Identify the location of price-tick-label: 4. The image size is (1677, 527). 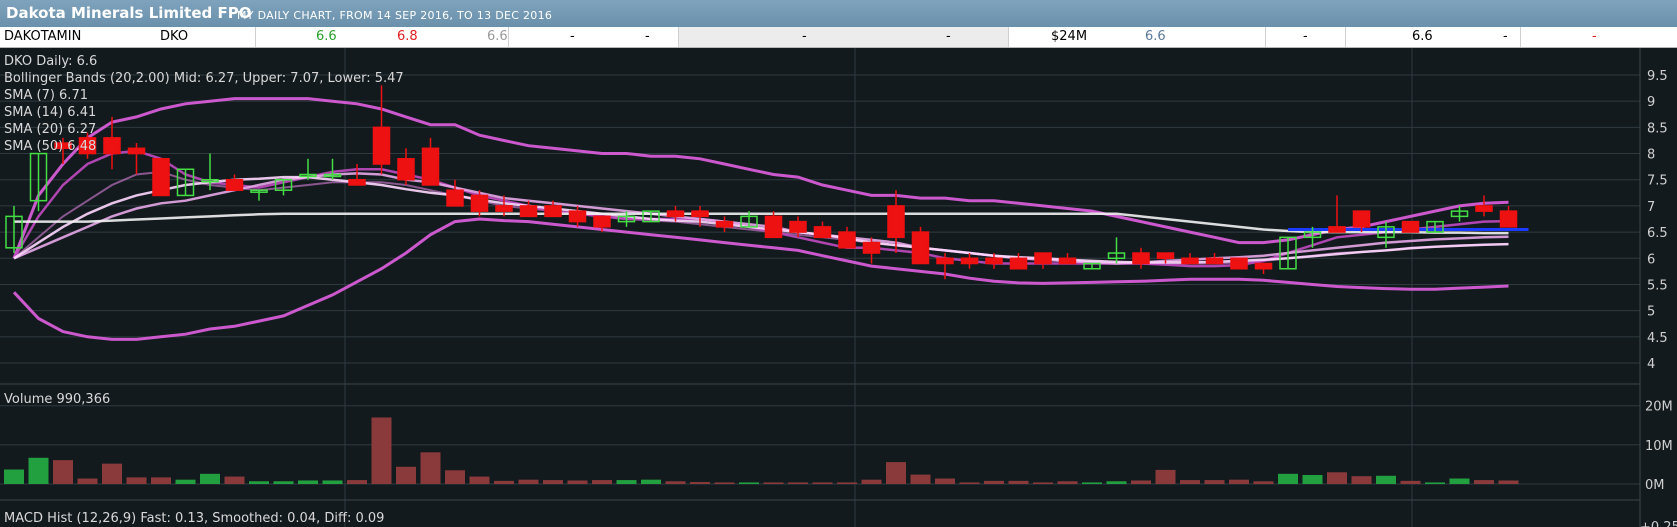
(1651, 364).